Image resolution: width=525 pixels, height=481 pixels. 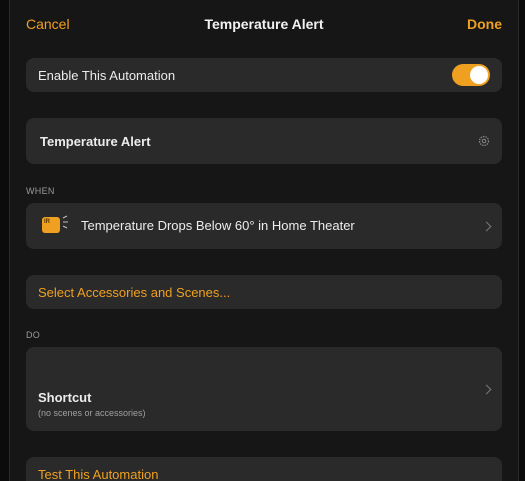 I want to click on temperature-sensor-icon: IR, so click(x=51, y=225).